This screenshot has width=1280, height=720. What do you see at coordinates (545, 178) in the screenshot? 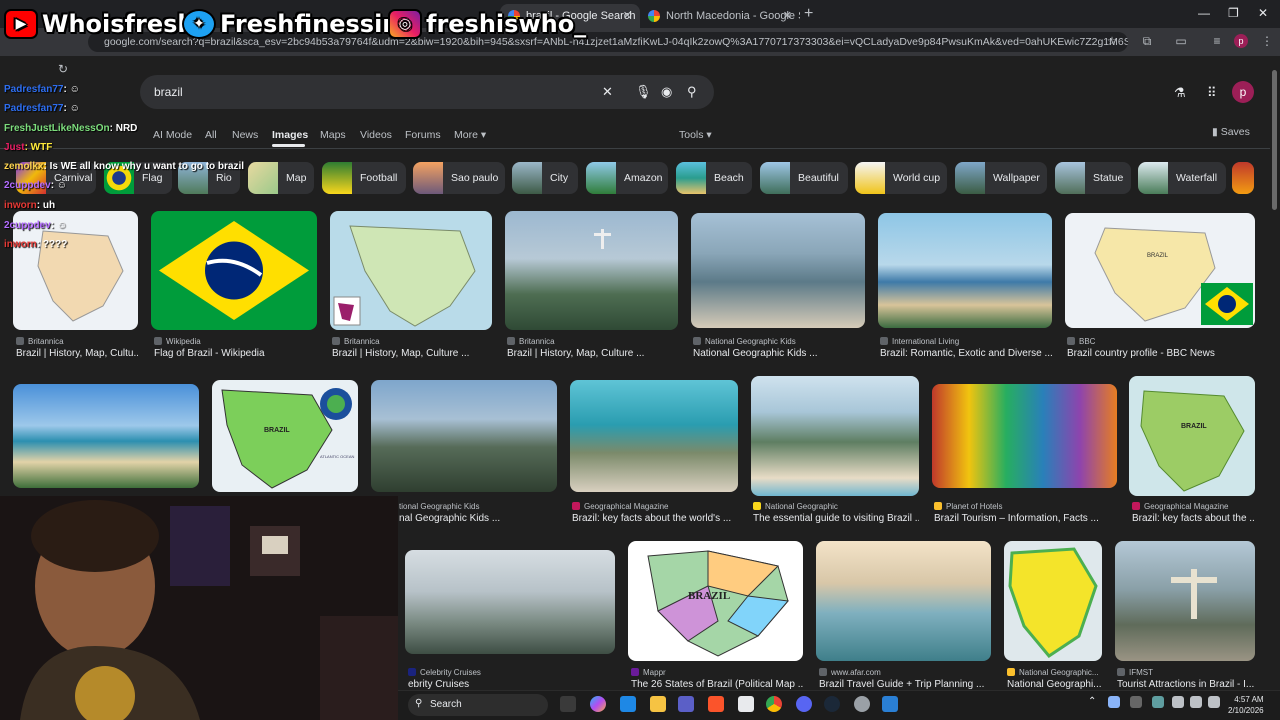
I see `chip-city: City` at bounding box center [545, 178].